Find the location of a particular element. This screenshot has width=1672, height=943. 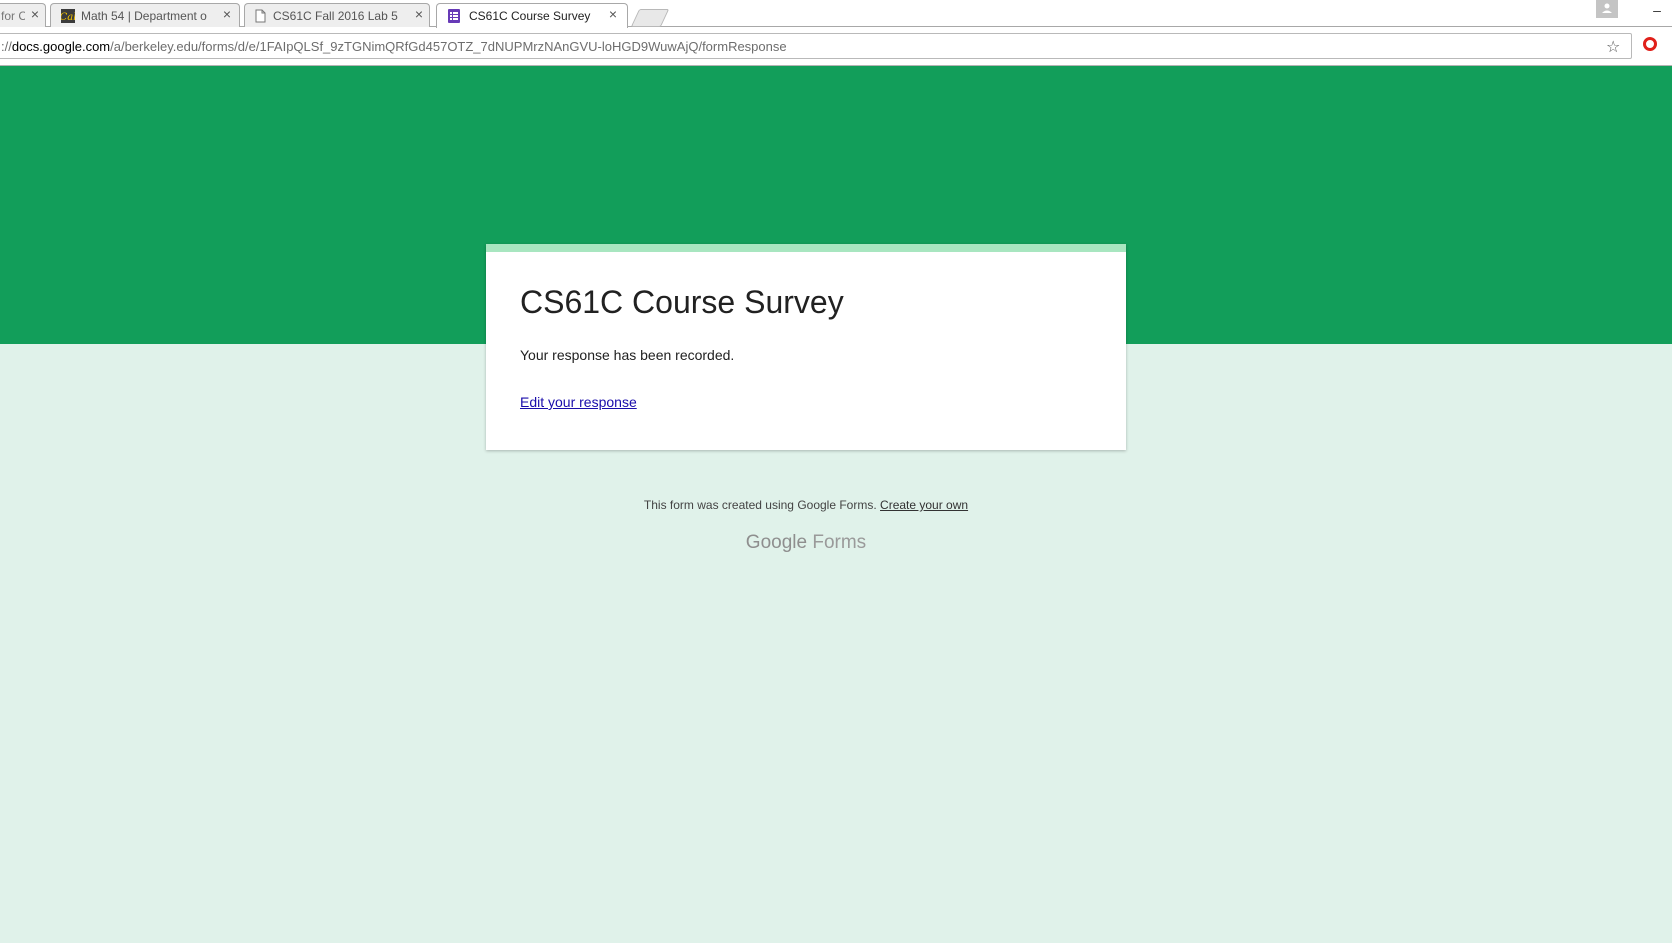

google-forms-logo: Google Forms is located at coordinates (806, 543).